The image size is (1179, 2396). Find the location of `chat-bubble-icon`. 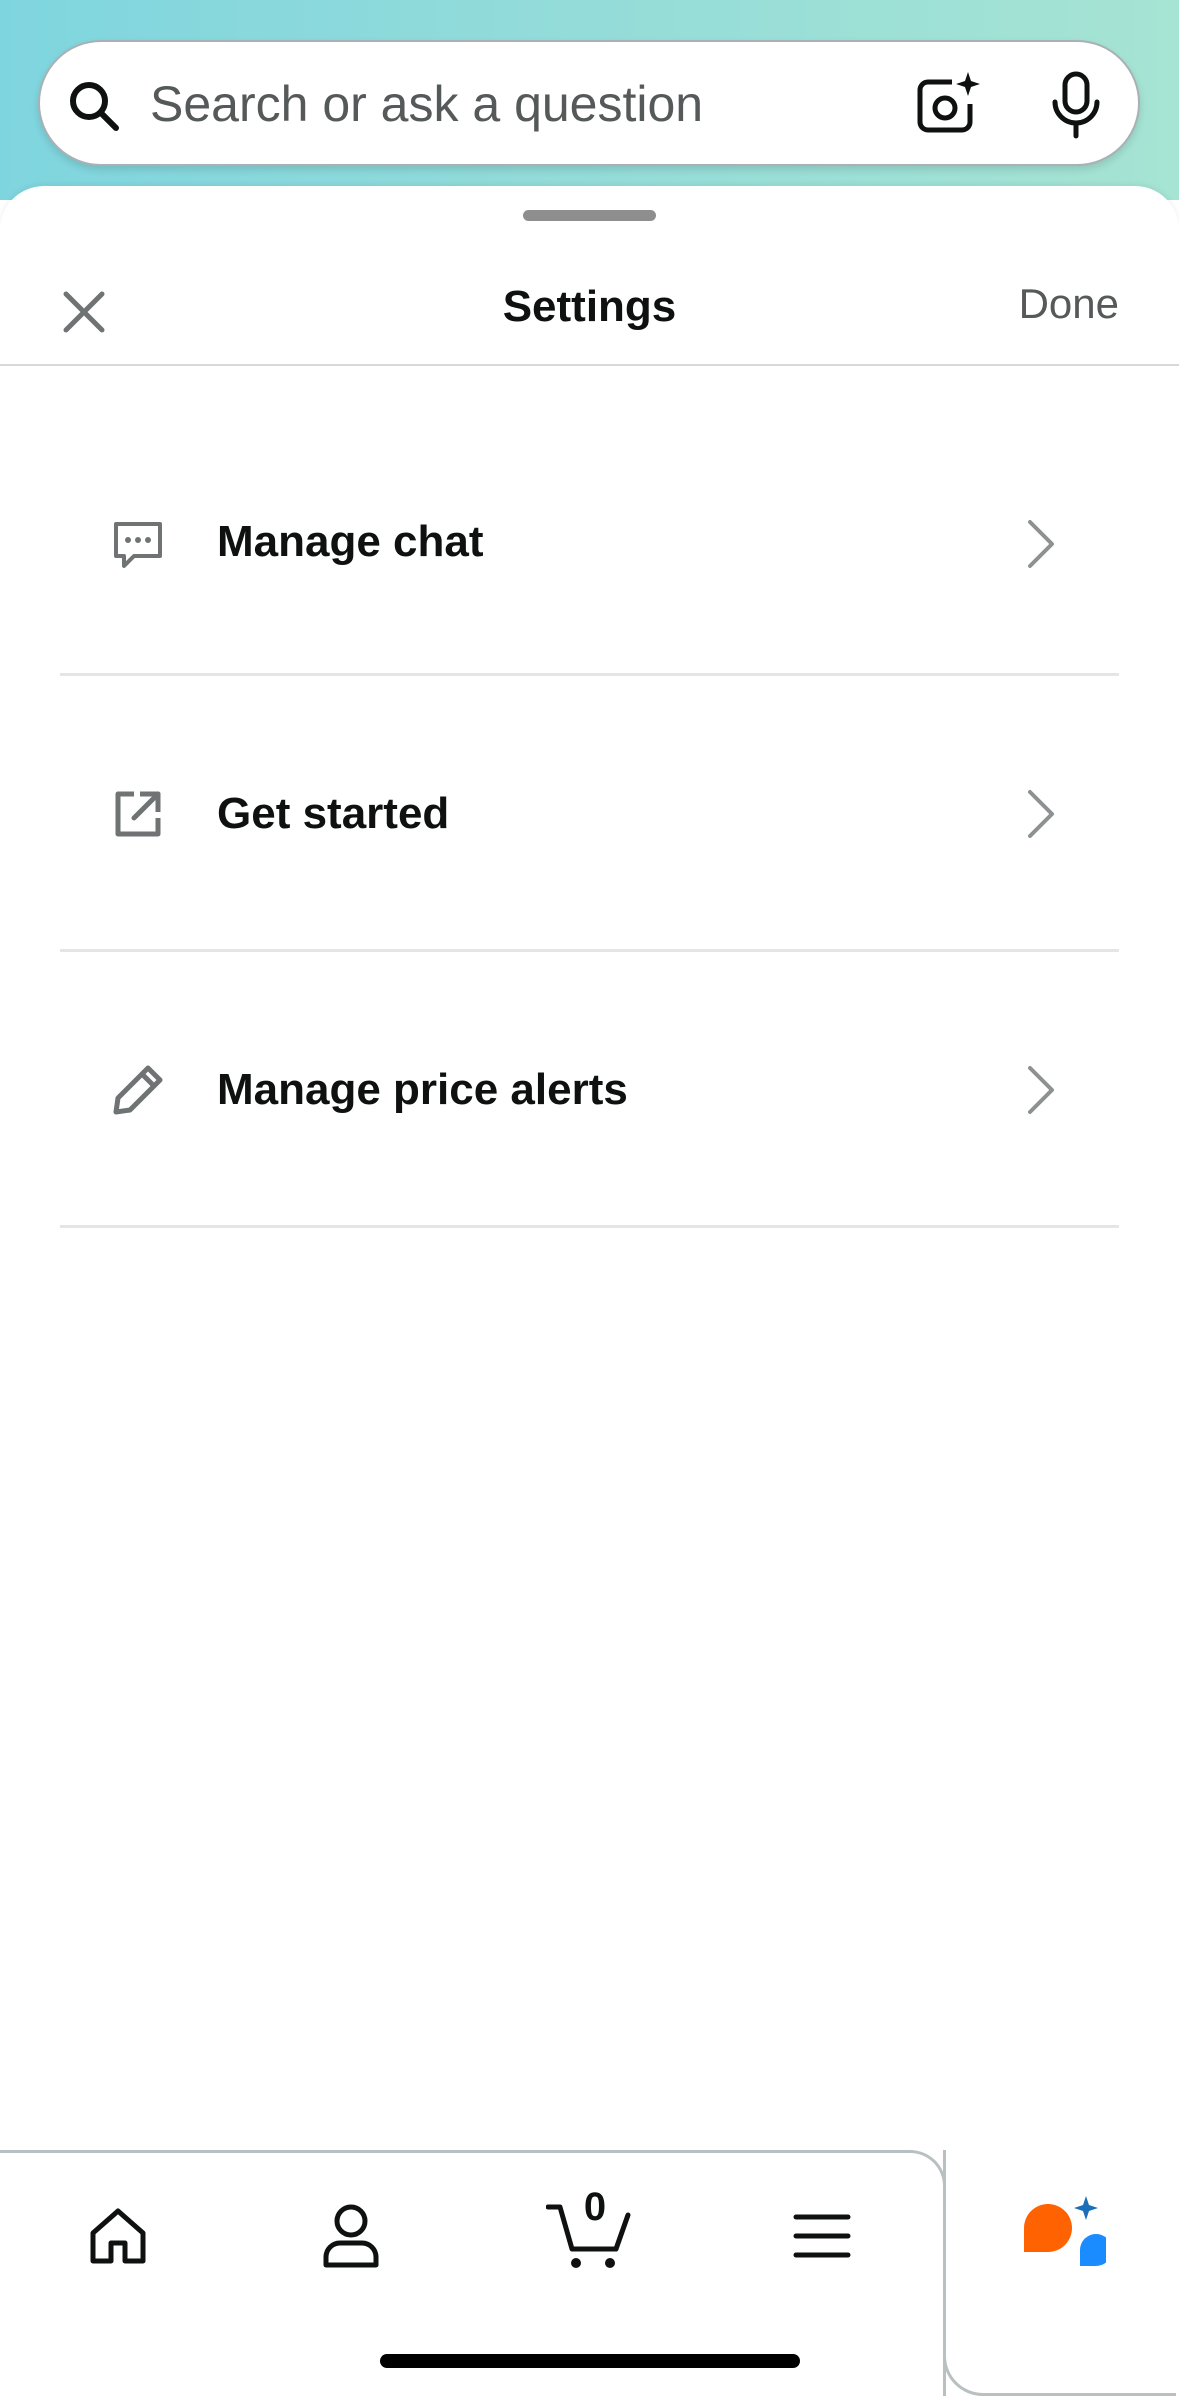

chat-bubble-icon is located at coordinates (138, 545).